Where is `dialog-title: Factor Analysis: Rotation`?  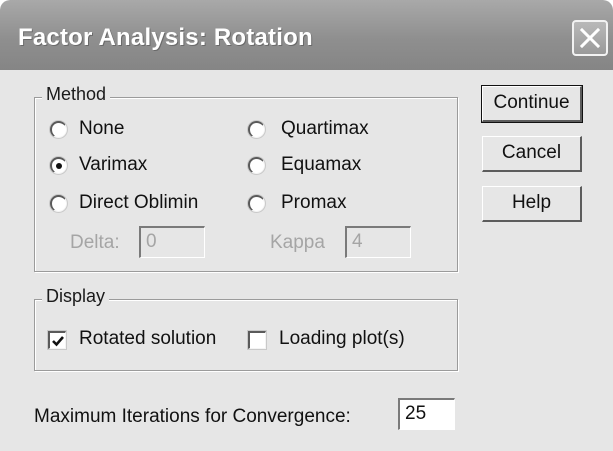 dialog-title: Factor Analysis: Rotation is located at coordinates (165, 37).